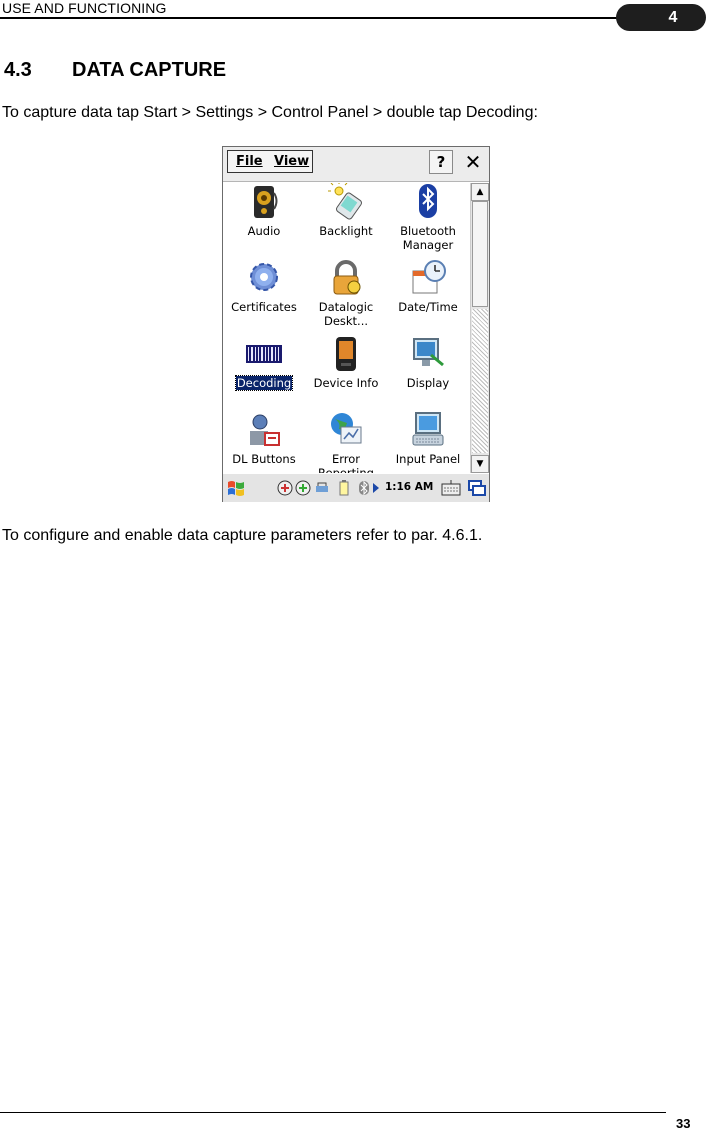  Describe the element at coordinates (322, 488) in the screenshot. I see `network-icon` at that location.